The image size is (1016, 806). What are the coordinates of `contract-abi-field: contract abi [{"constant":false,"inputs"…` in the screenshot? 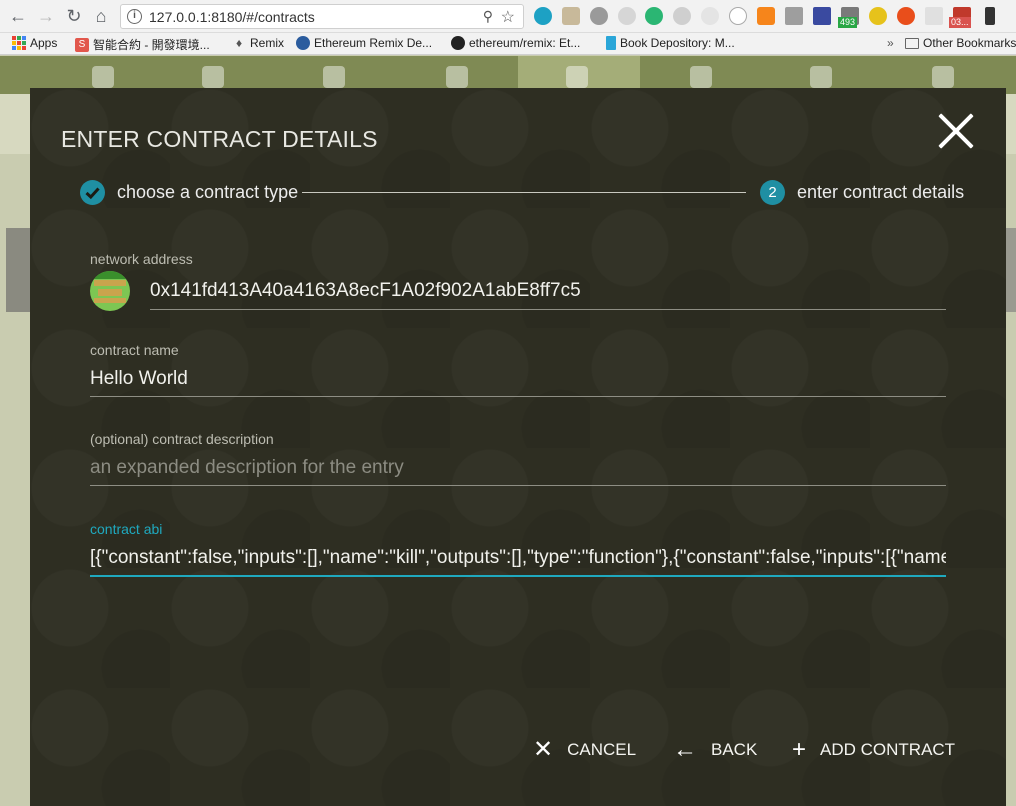 It's located at (518, 549).